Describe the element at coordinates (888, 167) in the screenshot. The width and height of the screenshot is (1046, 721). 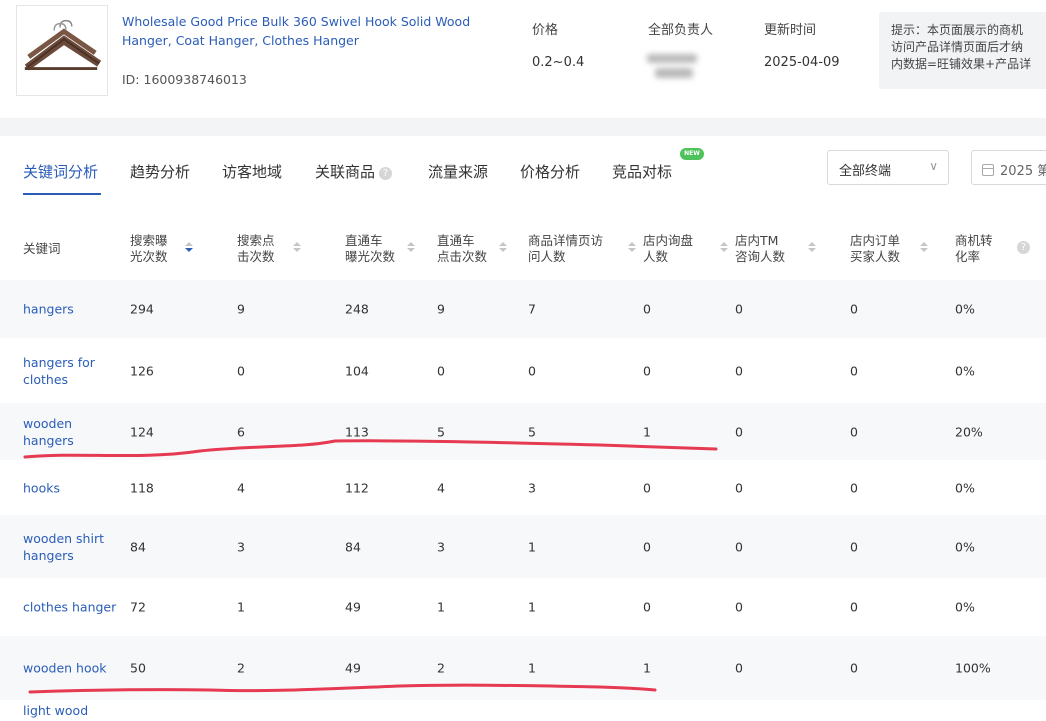
I see `terminal-select: 全部终端 ∨` at that location.